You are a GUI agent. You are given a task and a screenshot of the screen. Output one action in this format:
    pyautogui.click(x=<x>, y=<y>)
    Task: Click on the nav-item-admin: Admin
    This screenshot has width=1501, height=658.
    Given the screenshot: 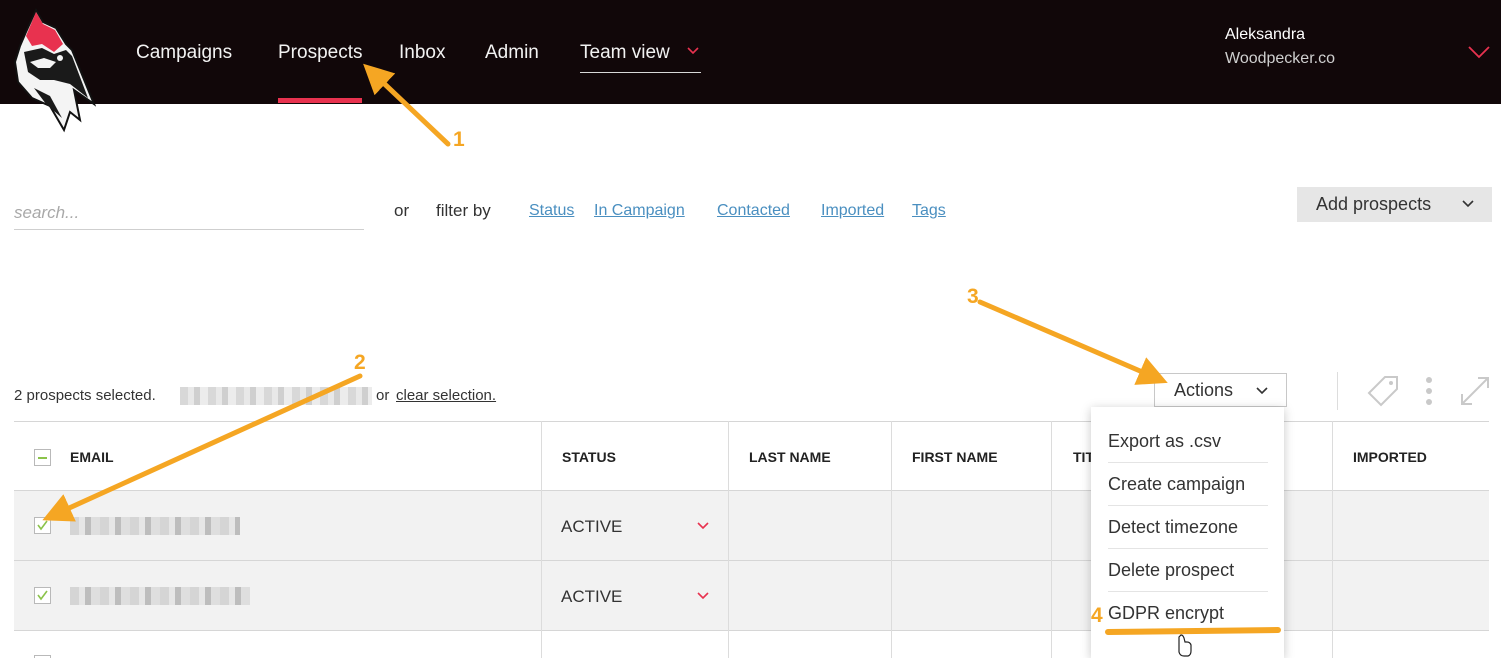 What is the action you would take?
    pyautogui.click(x=512, y=53)
    